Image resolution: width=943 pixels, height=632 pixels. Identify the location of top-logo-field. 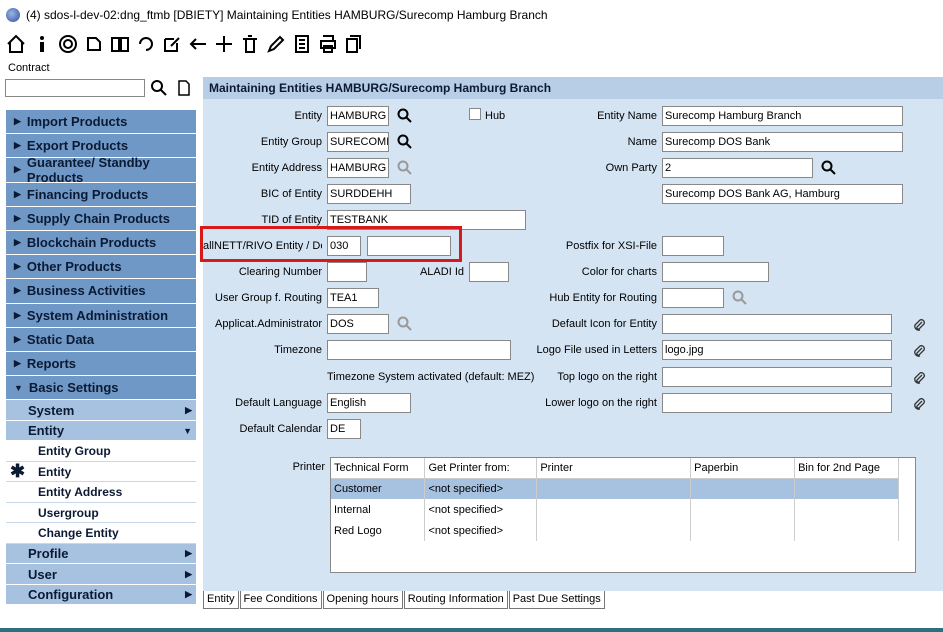
(777, 377).